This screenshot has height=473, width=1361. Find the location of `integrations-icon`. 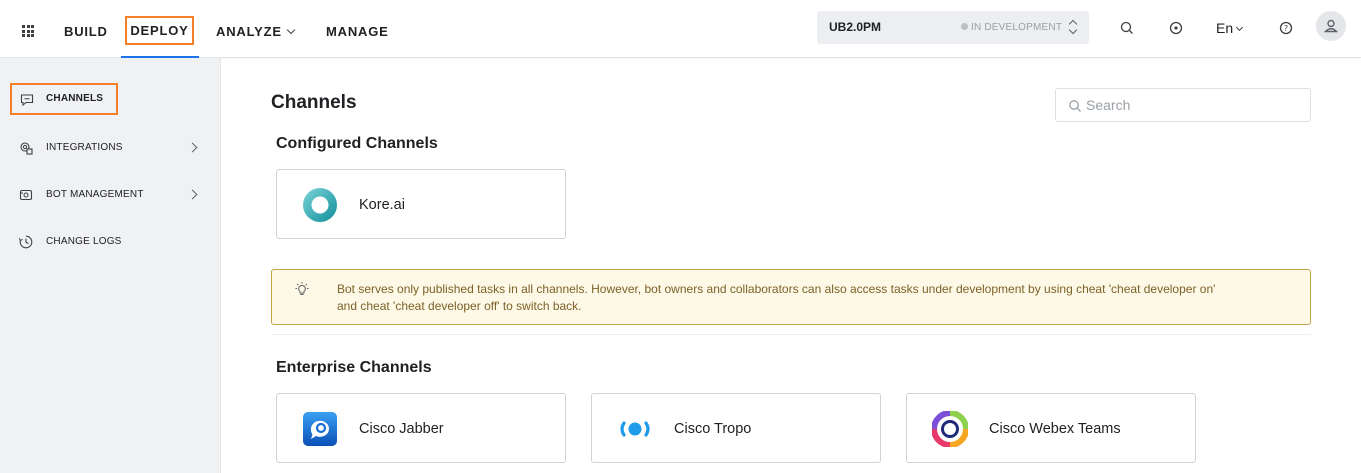

integrations-icon is located at coordinates (26, 148).